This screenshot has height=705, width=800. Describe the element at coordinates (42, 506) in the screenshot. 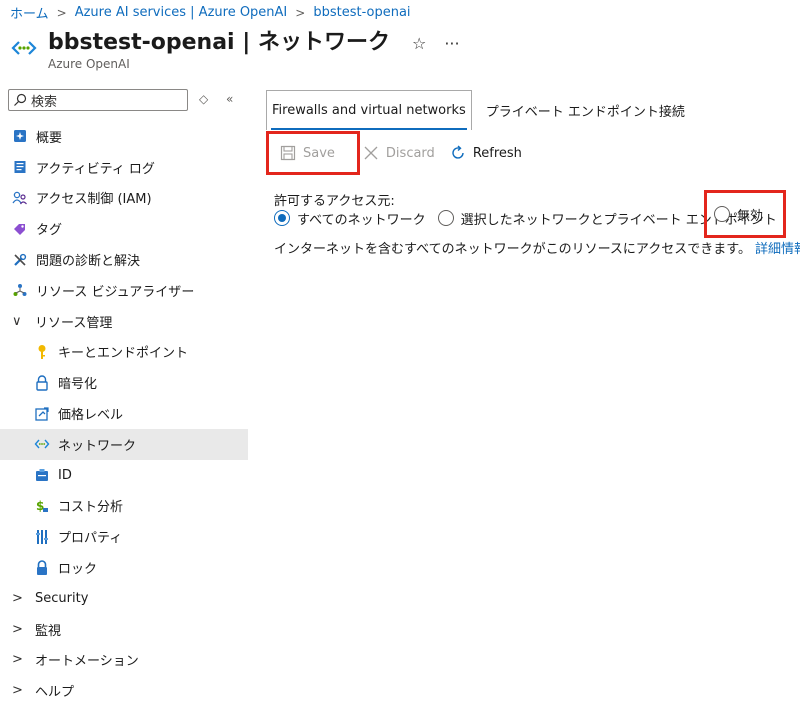

I see `cost-icon: $` at that location.